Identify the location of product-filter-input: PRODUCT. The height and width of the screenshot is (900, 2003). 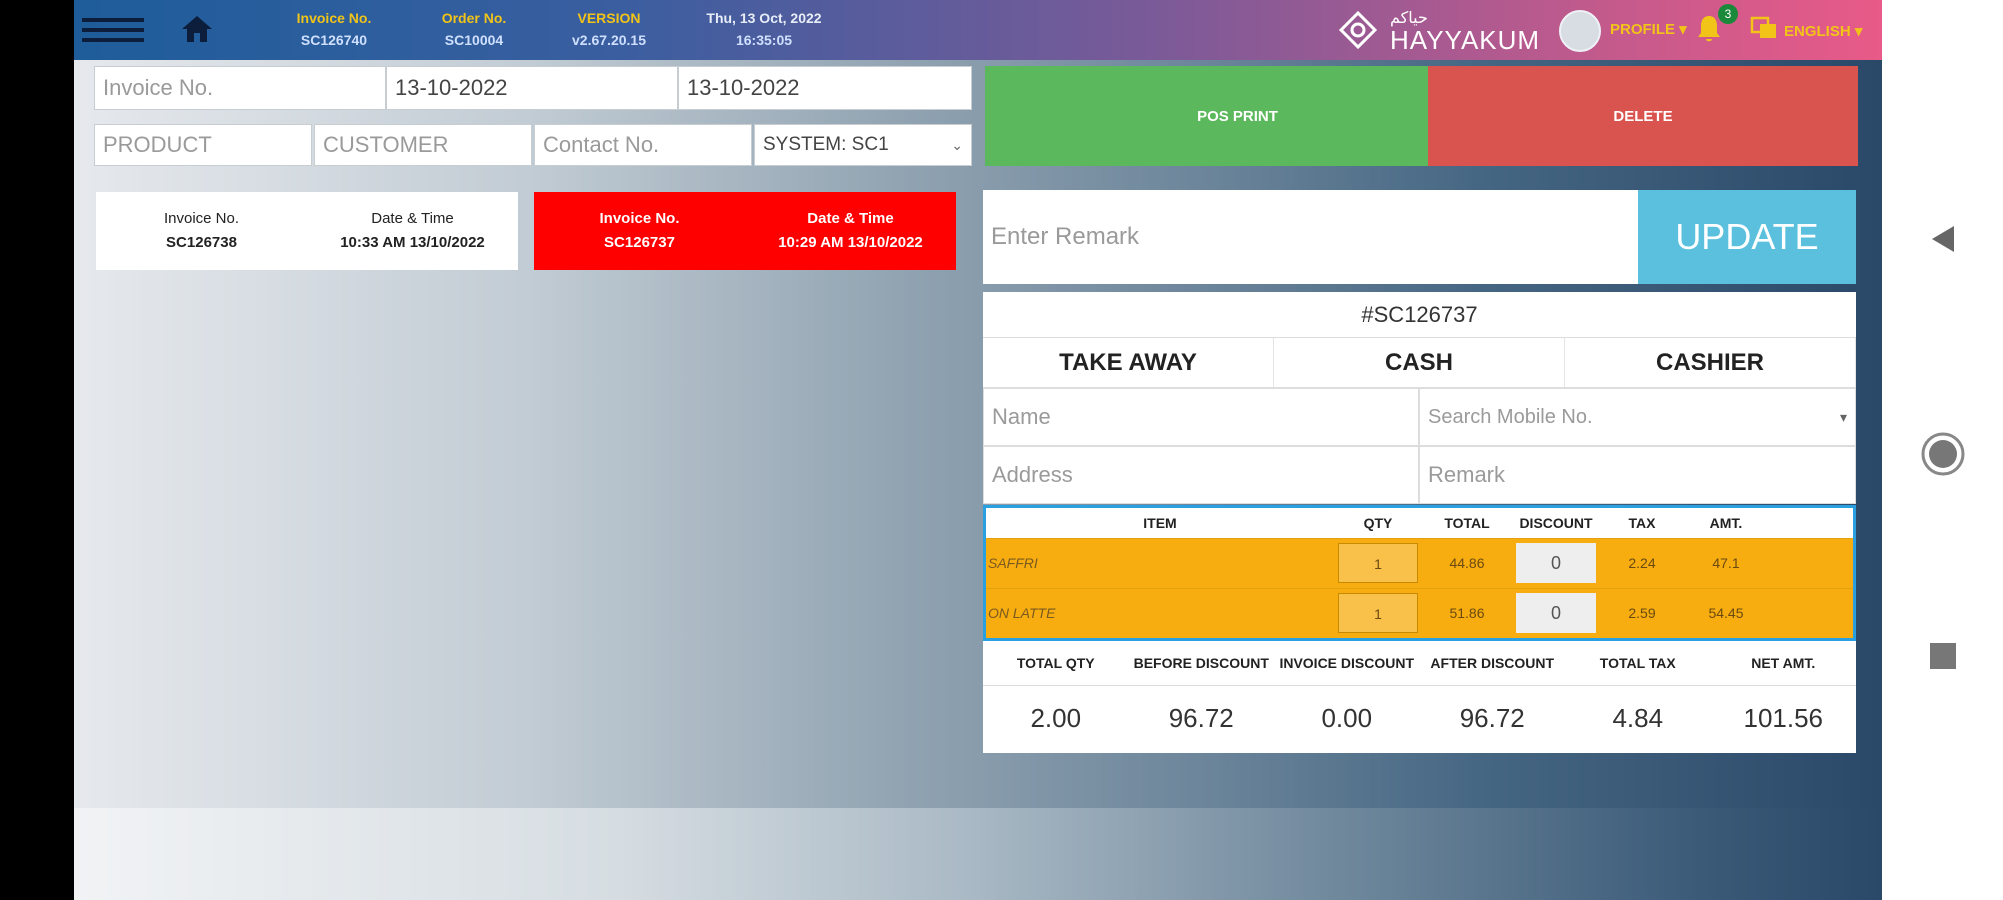
(203, 145).